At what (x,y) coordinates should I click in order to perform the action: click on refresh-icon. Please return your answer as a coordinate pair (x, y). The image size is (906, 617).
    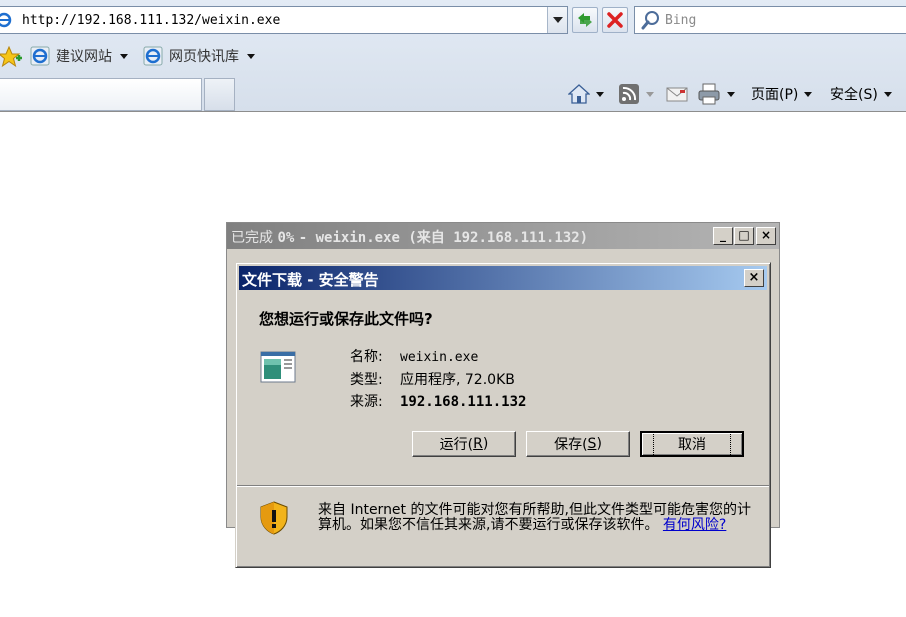
    Looking at the image, I should click on (585, 20).